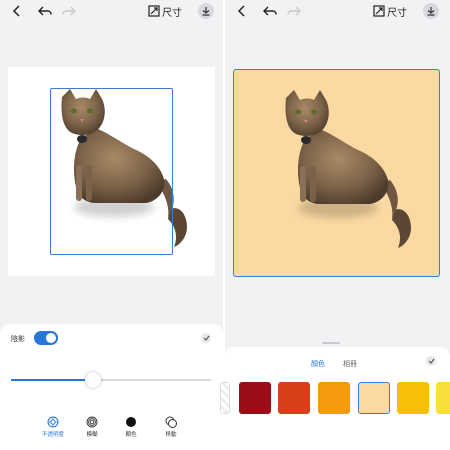 The image size is (450, 450). Describe the element at coordinates (52, 435) in the screenshot. I see `tool-label: 不透明度` at that location.